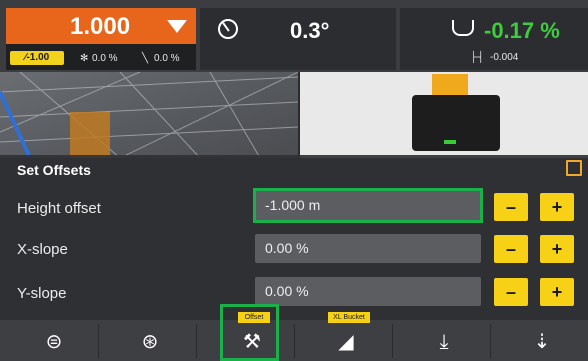  I want to click on height-value: 1.000, so click(100, 26).